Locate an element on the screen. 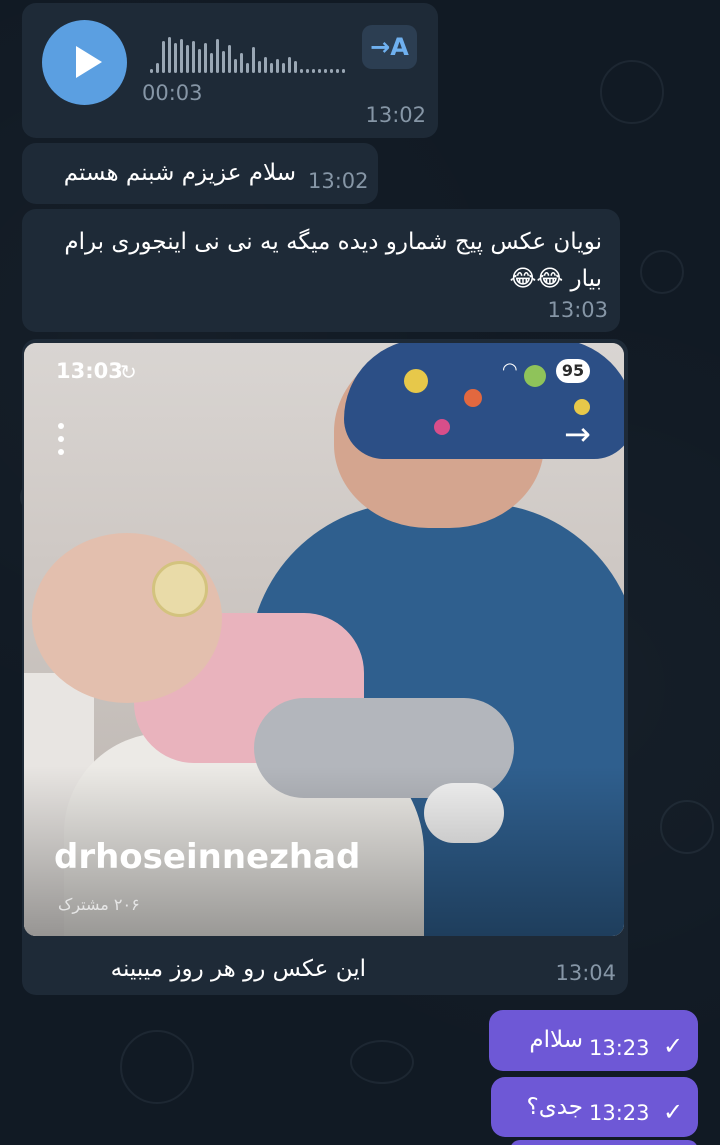 This screenshot has height=1145, width=720. play-icon is located at coordinates (84, 62).